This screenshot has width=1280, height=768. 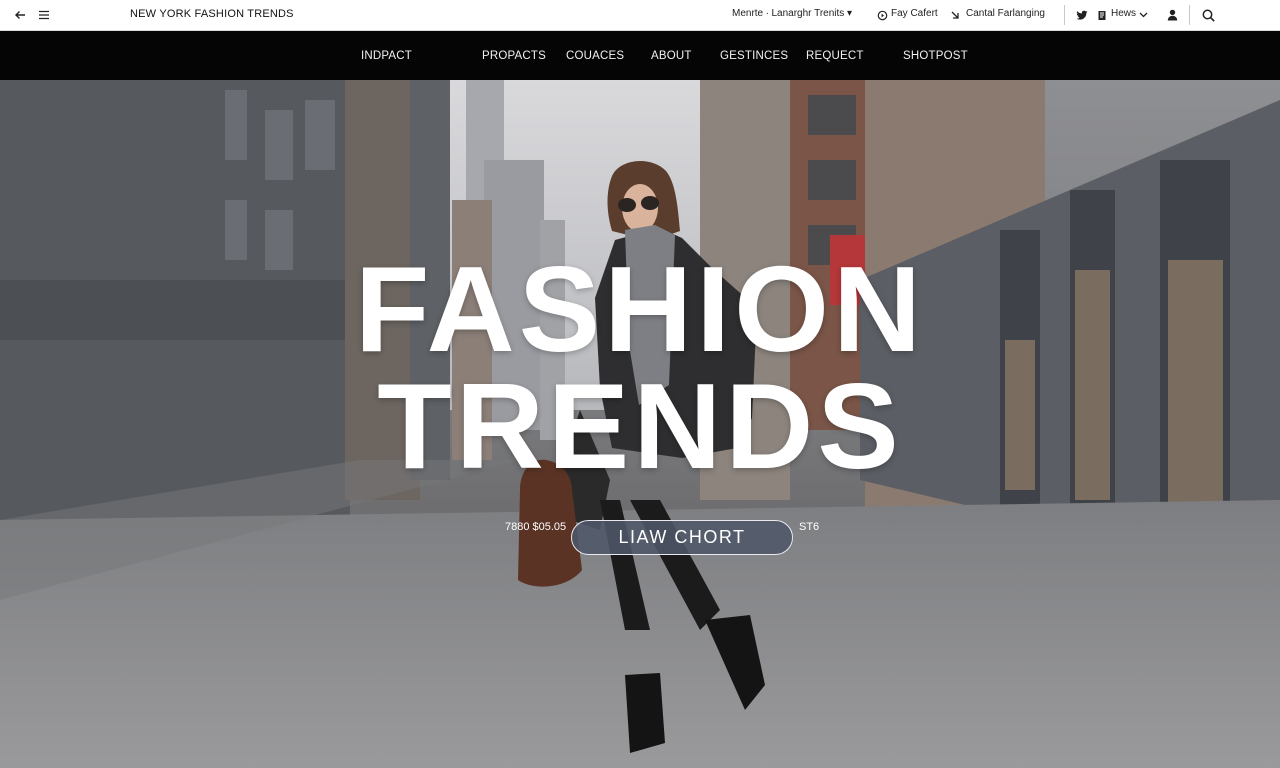 What do you see at coordinates (955, 15) in the screenshot?
I see `cart-arrow-icon` at bounding box center [955, 15].